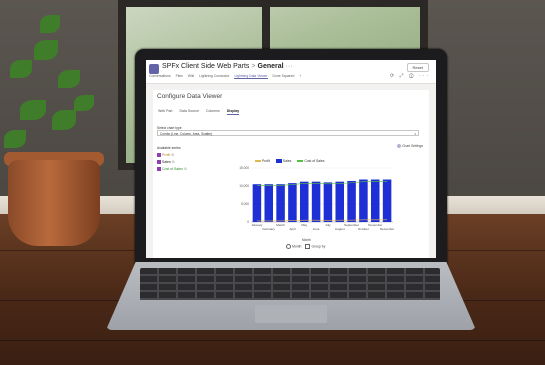 The height and width of the screenshot is (365, 545). What do you see at coordinates (290, 284) in the screenshot?
I see `laptop-keyboard` at bounding box center [290, 284].